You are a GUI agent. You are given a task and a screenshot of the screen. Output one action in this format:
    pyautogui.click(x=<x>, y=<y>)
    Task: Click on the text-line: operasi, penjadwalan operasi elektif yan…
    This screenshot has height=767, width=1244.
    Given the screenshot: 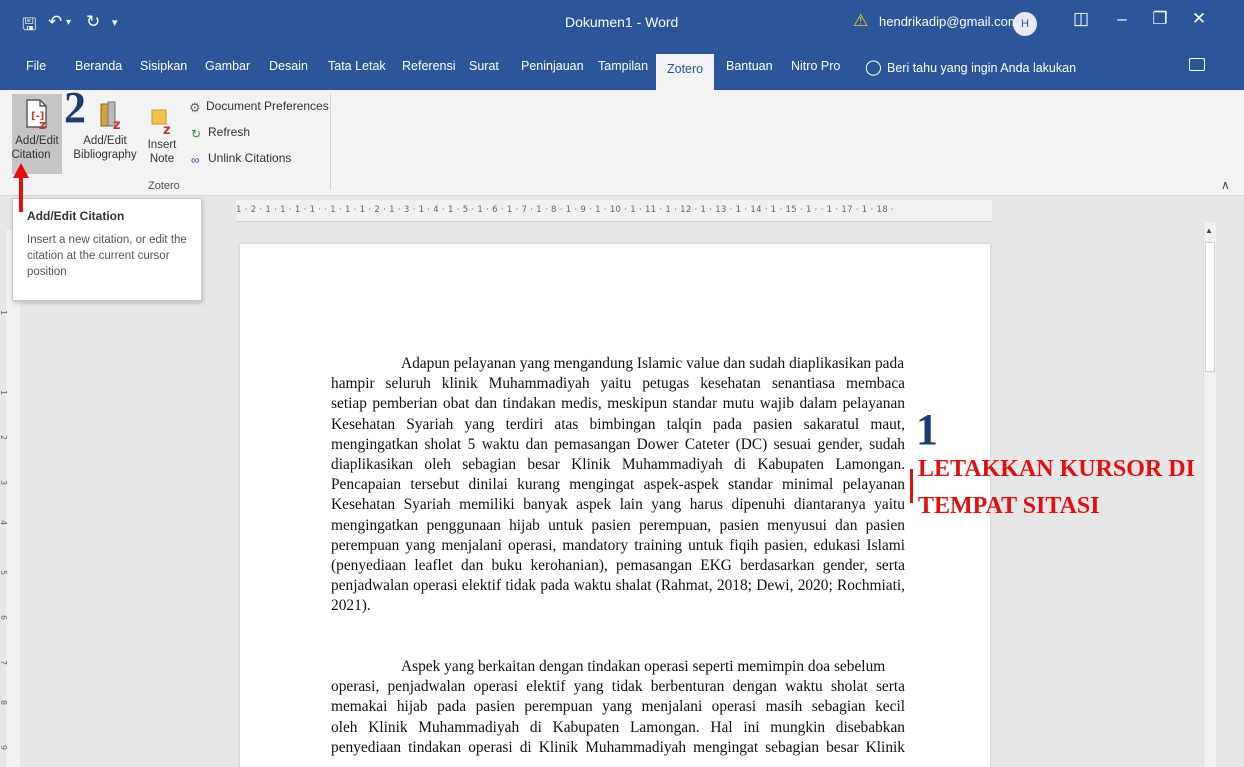 What is the action you would take?
    pyautogui.click(x=618, y=687)
    